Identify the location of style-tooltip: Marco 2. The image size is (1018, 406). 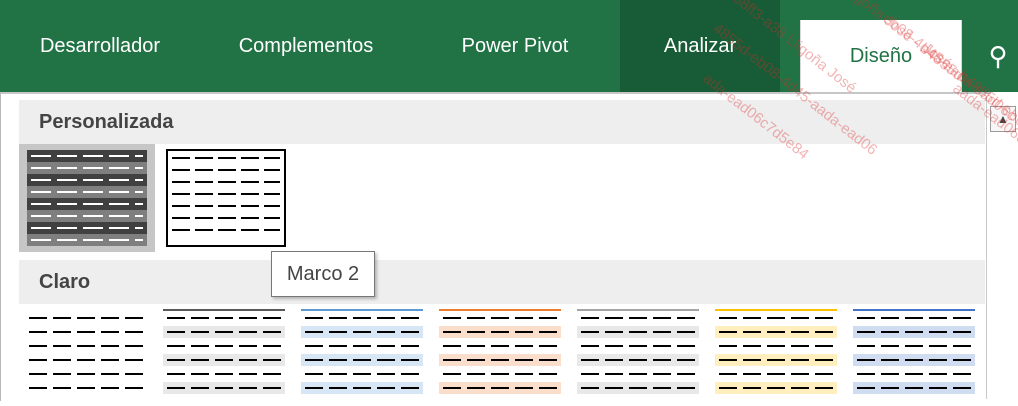
(323, 274).